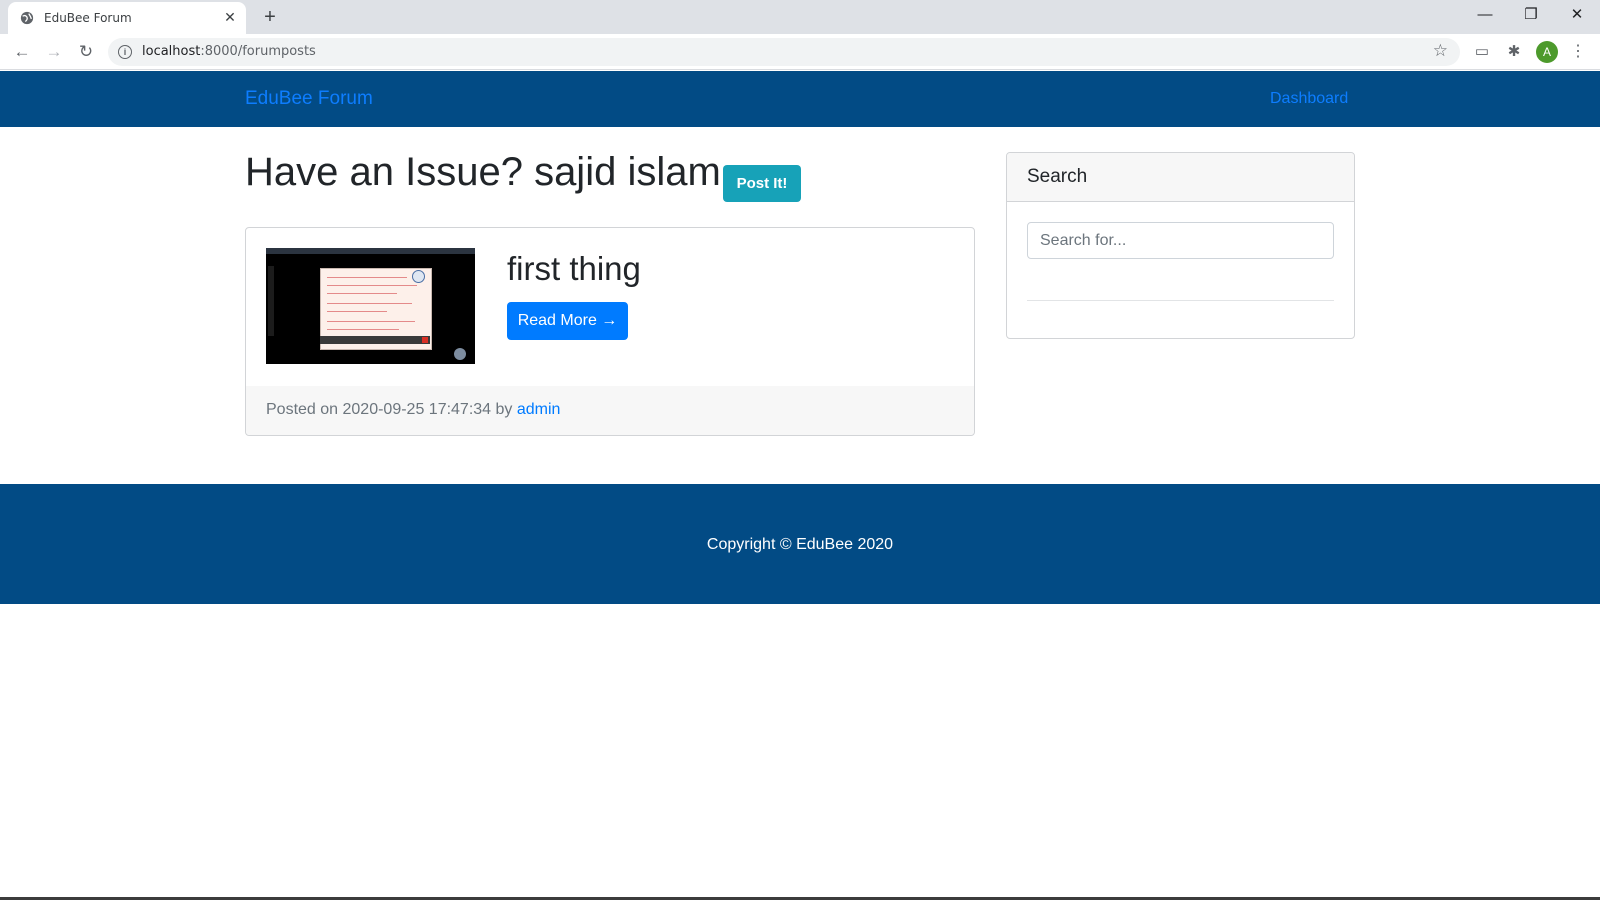  I want to click on globe-icon, so click(27, 18).